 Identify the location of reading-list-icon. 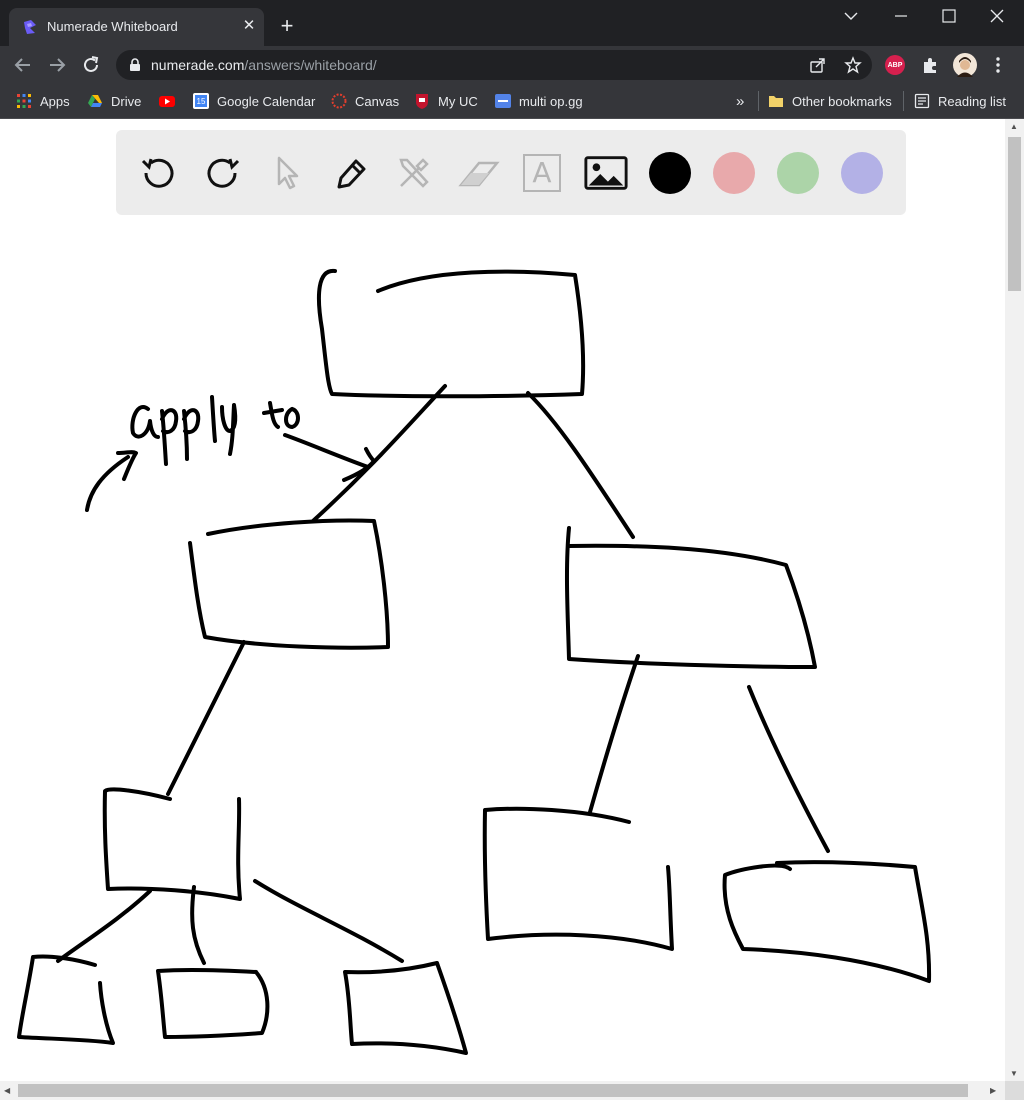
(922, 101).